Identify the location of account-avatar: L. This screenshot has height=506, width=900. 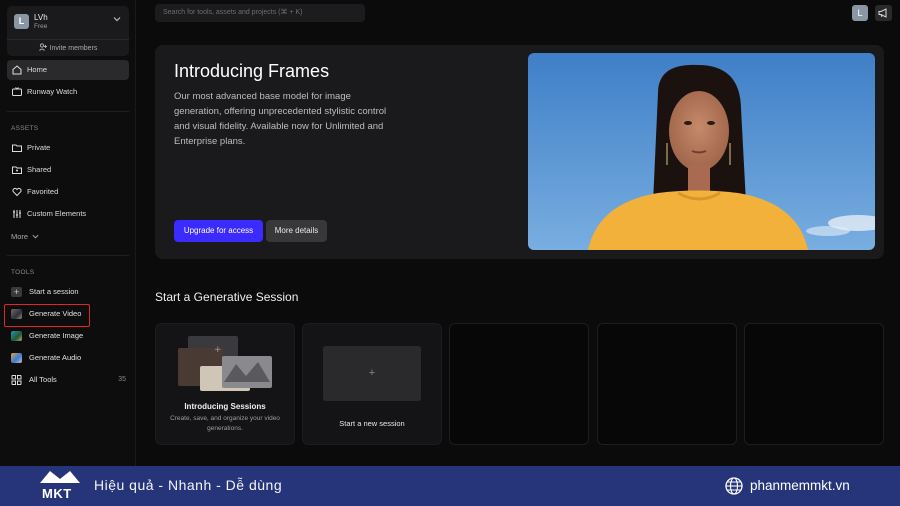
(21, 21).